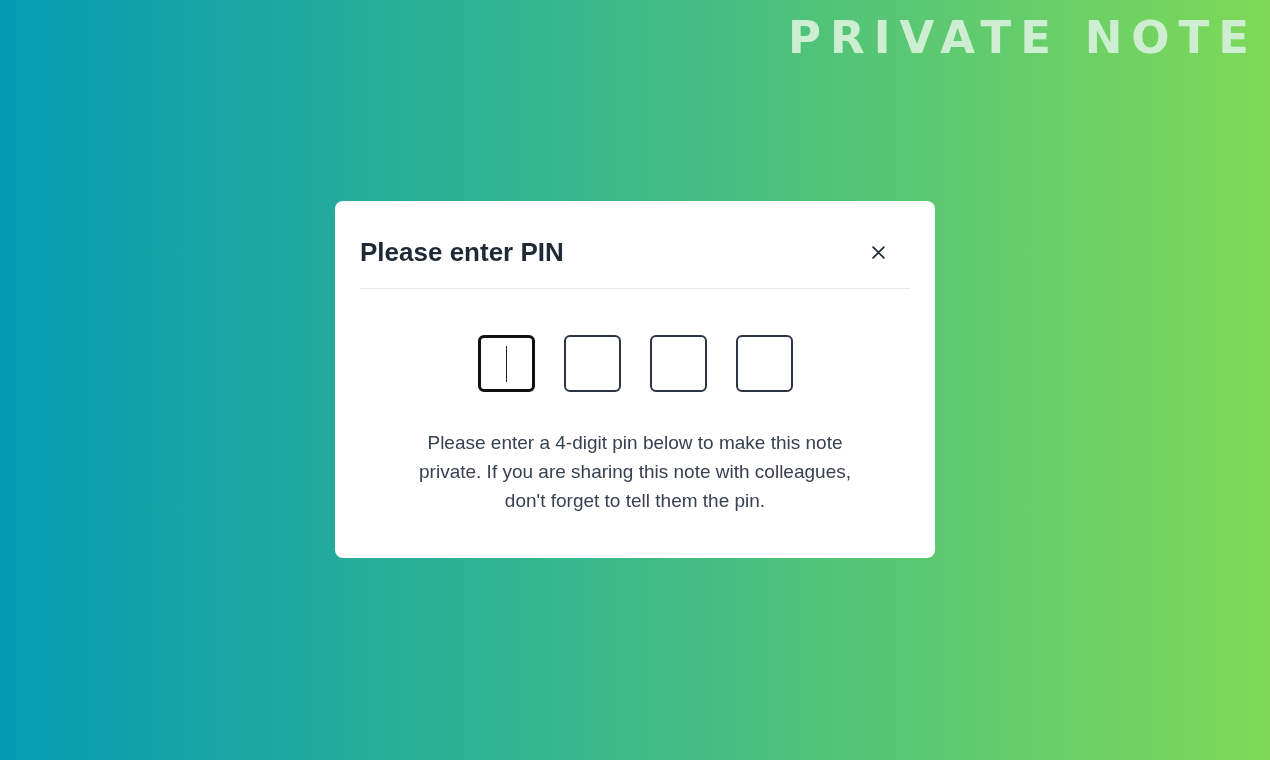 The height and width of the screenshot is (760, 1270). What do you see at coordinates (878, 252) in the screenshot?
I see `close-icon` at bounding box center [878, 252].